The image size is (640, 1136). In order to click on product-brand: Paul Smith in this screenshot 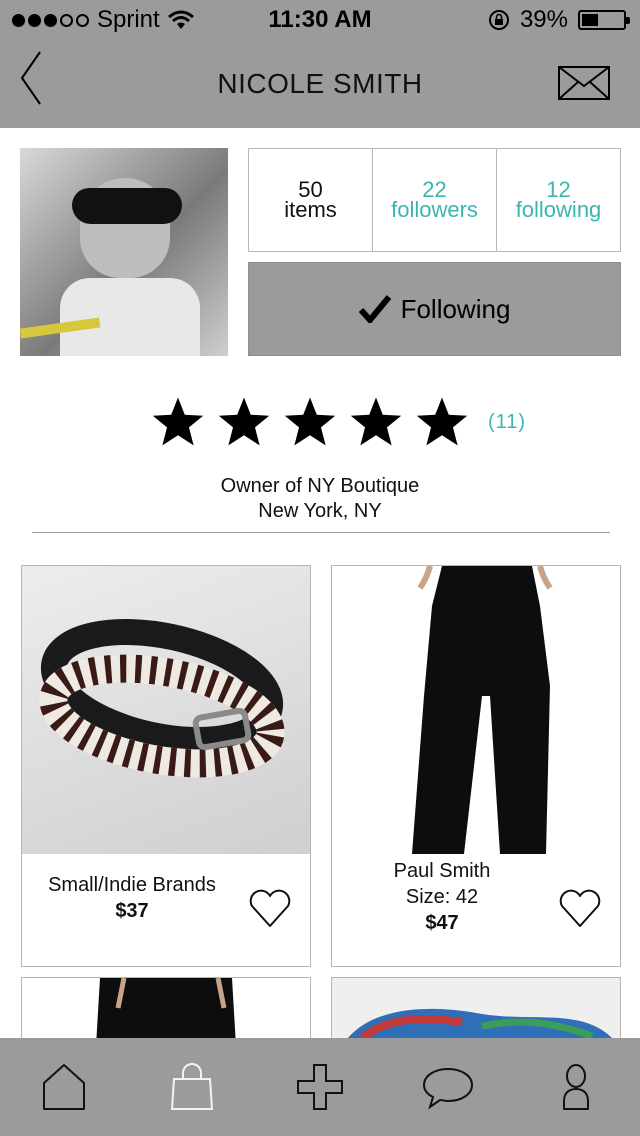, I will do `click(442, 871)`.